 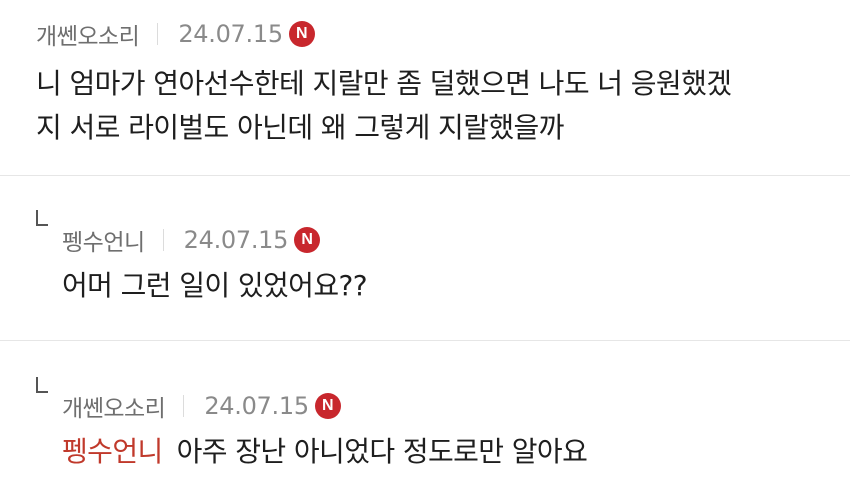 I want to click on comment-text: 펭수언니 아주 장난 아니었다 정도로만 알아요, so click(x=325, y=452).